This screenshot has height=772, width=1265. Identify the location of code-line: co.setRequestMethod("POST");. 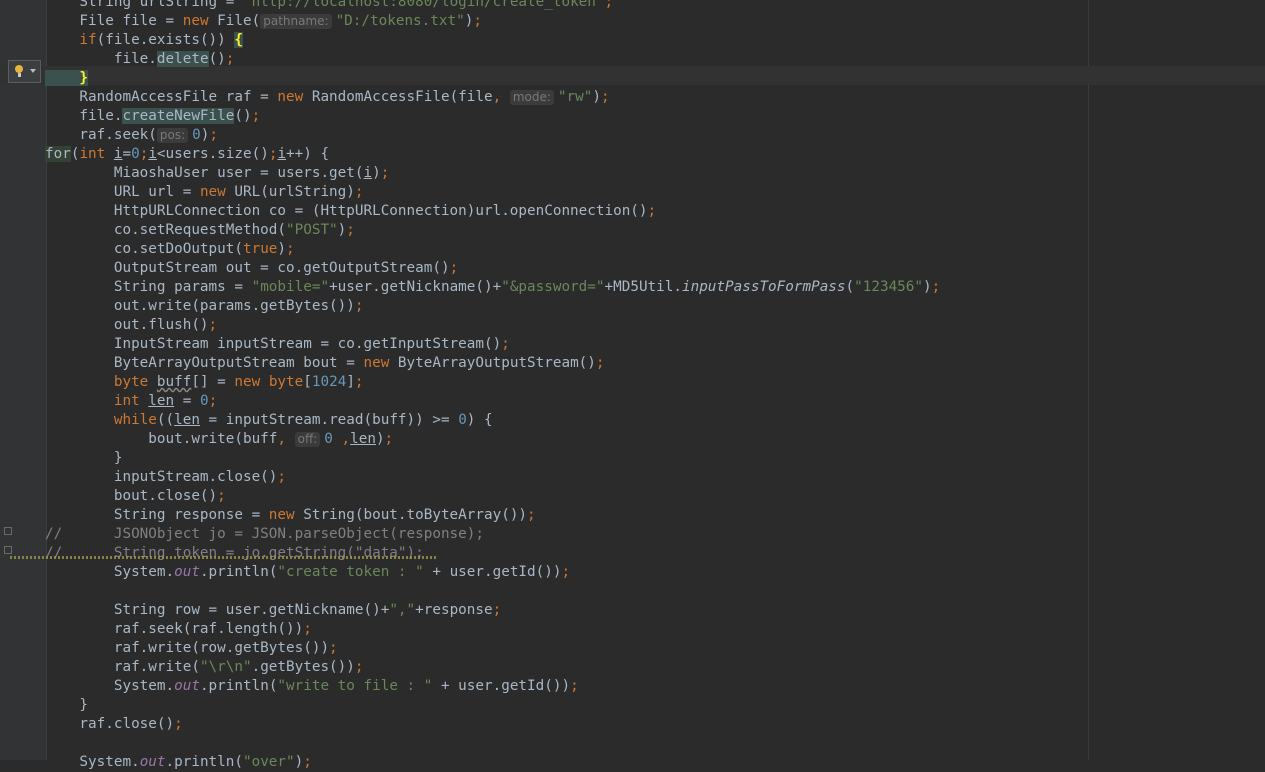
(200, 230).